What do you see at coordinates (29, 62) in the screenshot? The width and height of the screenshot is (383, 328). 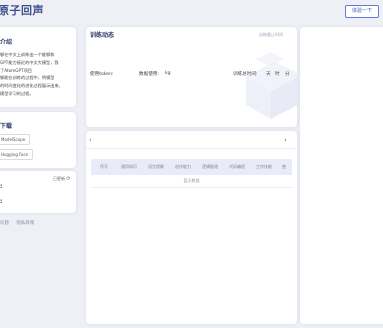 I see `intro-line: GPT能力接近的中文大模型，我` at bounding box center [29, 62].